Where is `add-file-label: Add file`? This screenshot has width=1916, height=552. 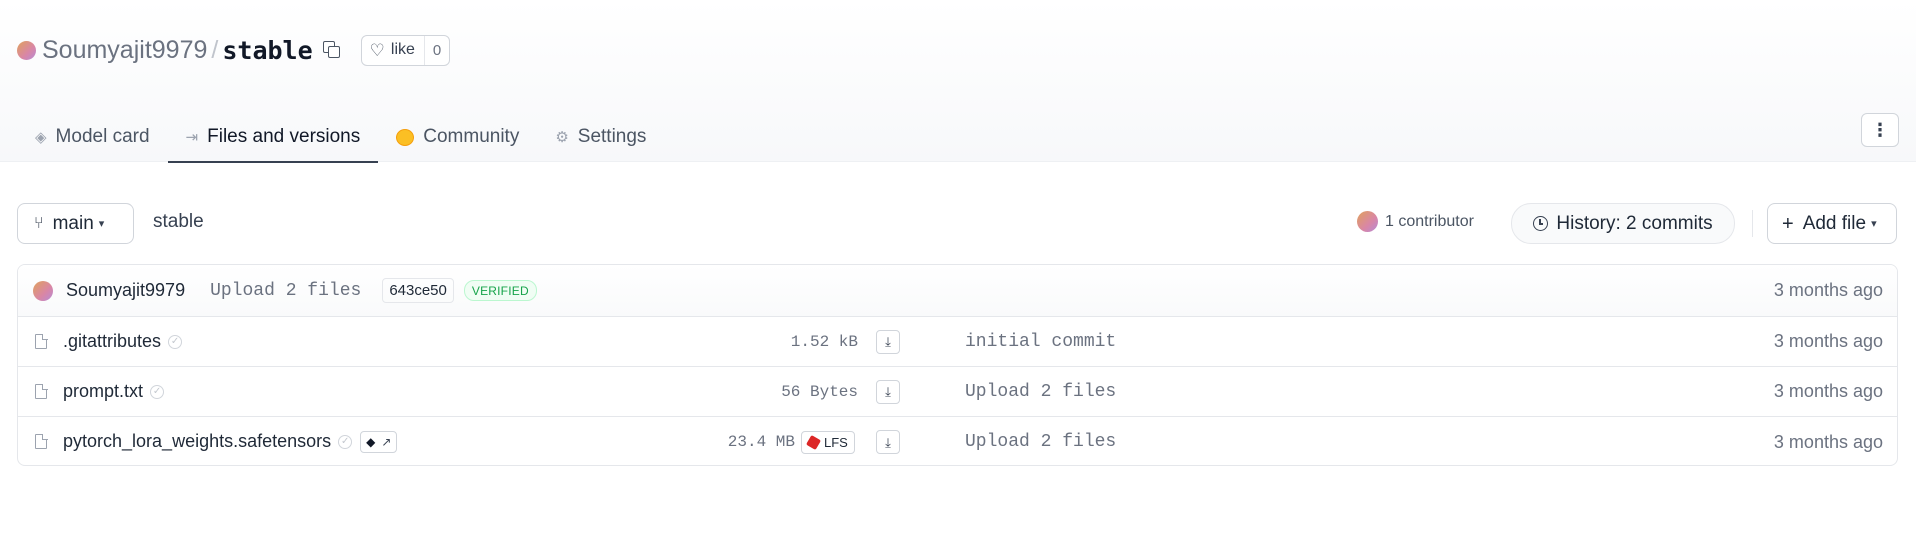 add-file-label: Add file is located at coordinates (1834, 223).